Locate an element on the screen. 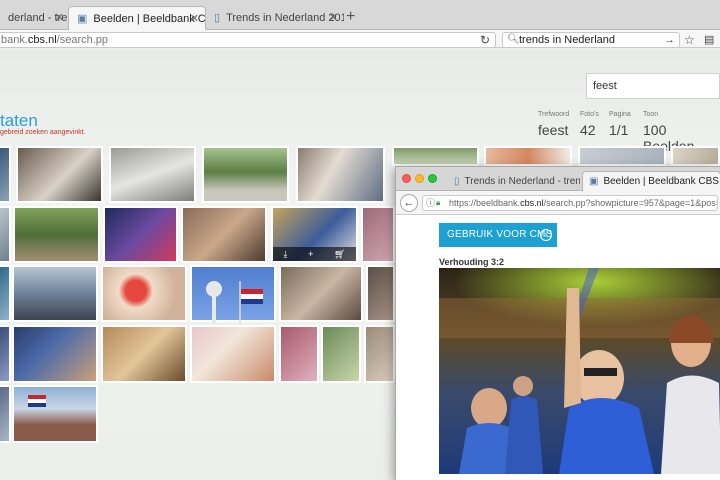 The height and width of the screenshot is (480, 720). stat-value: feest is located at coordinates (553, 130).